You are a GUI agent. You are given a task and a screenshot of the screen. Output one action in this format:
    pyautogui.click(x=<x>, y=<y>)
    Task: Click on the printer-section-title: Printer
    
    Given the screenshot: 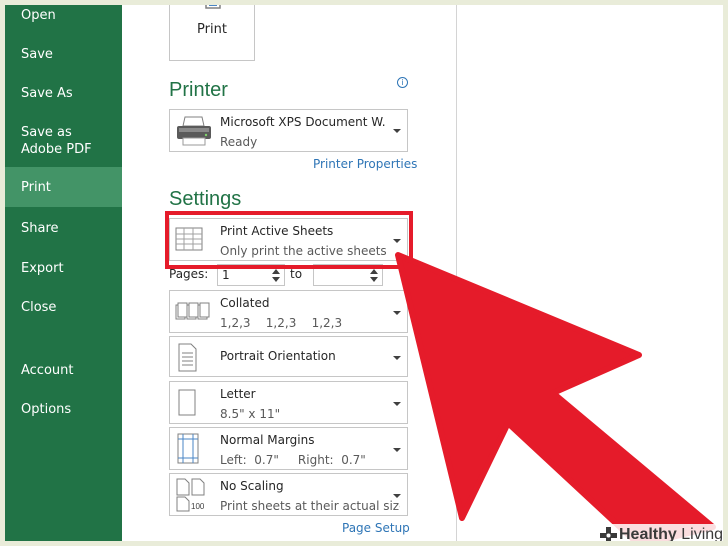 What is the action you would take?
    pyautogui.click(x=198, y=90)
    